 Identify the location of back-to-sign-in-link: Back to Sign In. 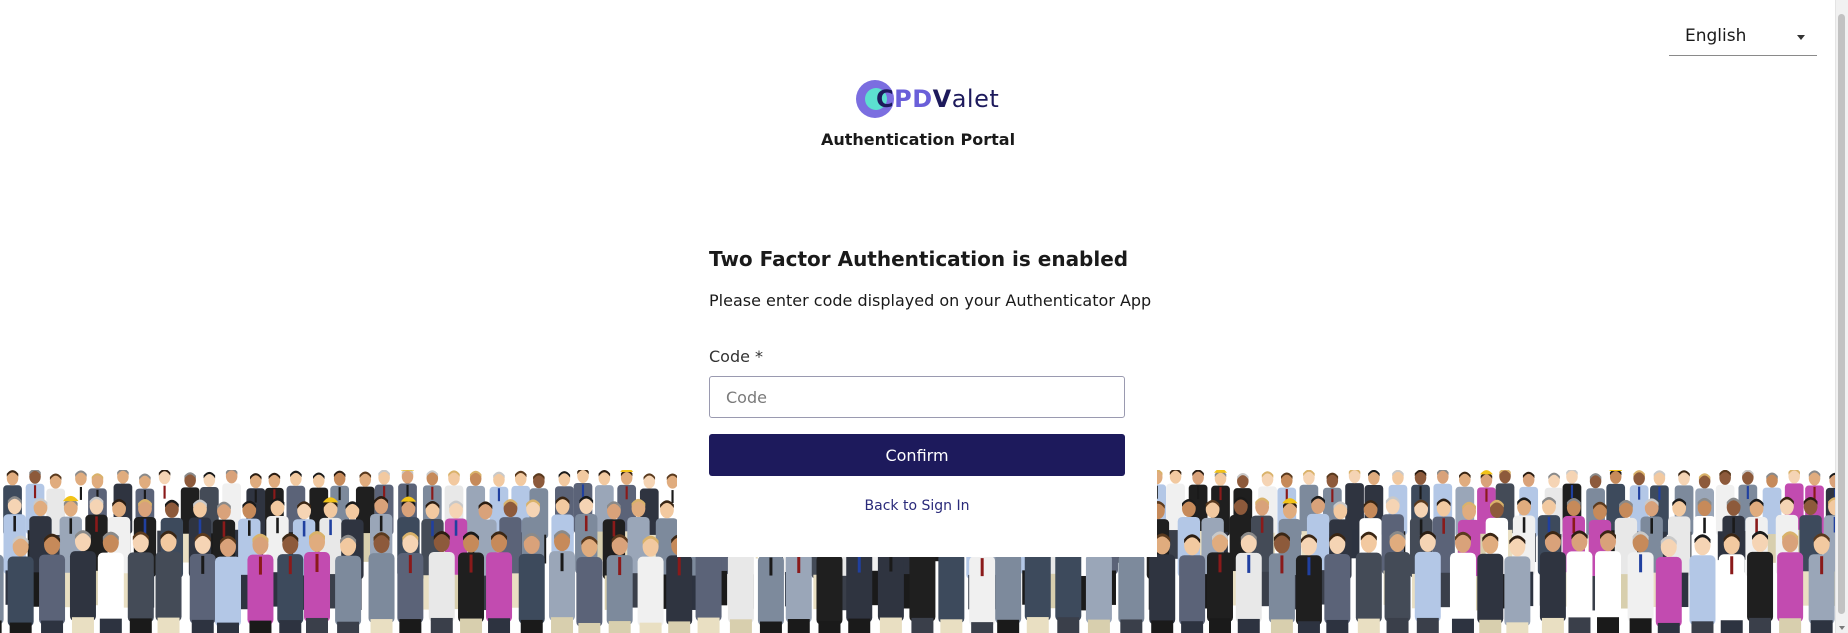
(917, 506).